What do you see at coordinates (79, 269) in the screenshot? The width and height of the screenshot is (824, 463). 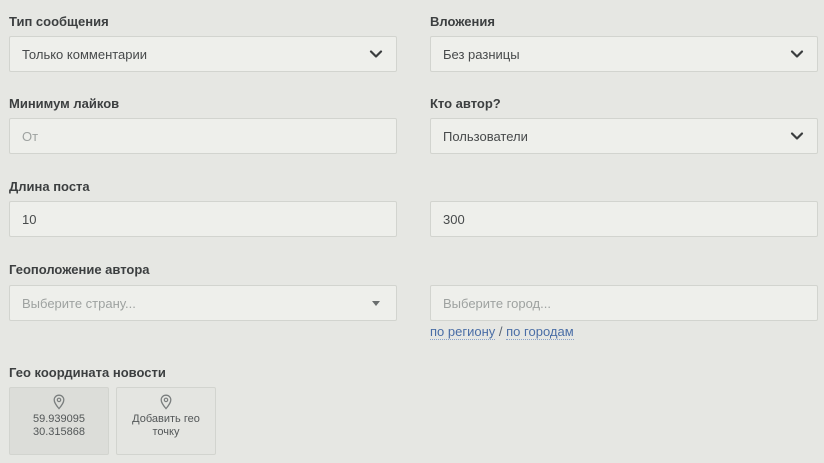 I see `author-geo-label: Геоположение автора` at bounding box center [79, 269].